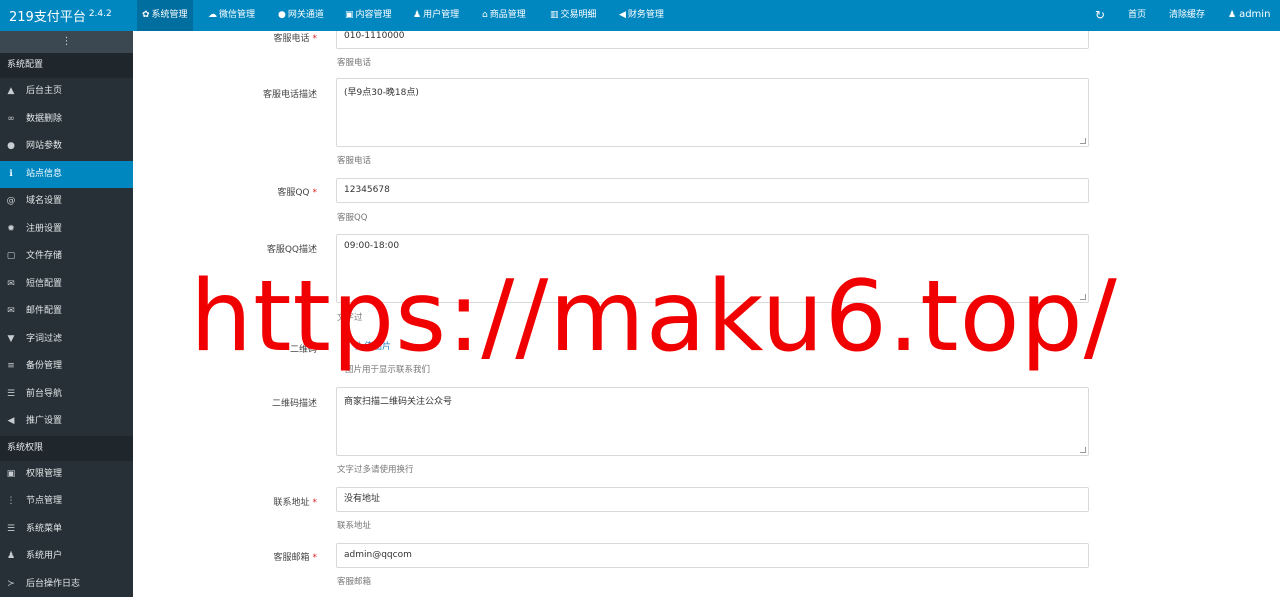 The width and height of the screenshot is (1280, 597). Describe the element at coordinates (44, 393) in the screenshot. I see `sidebar-item-label: 前台导航` at that location.